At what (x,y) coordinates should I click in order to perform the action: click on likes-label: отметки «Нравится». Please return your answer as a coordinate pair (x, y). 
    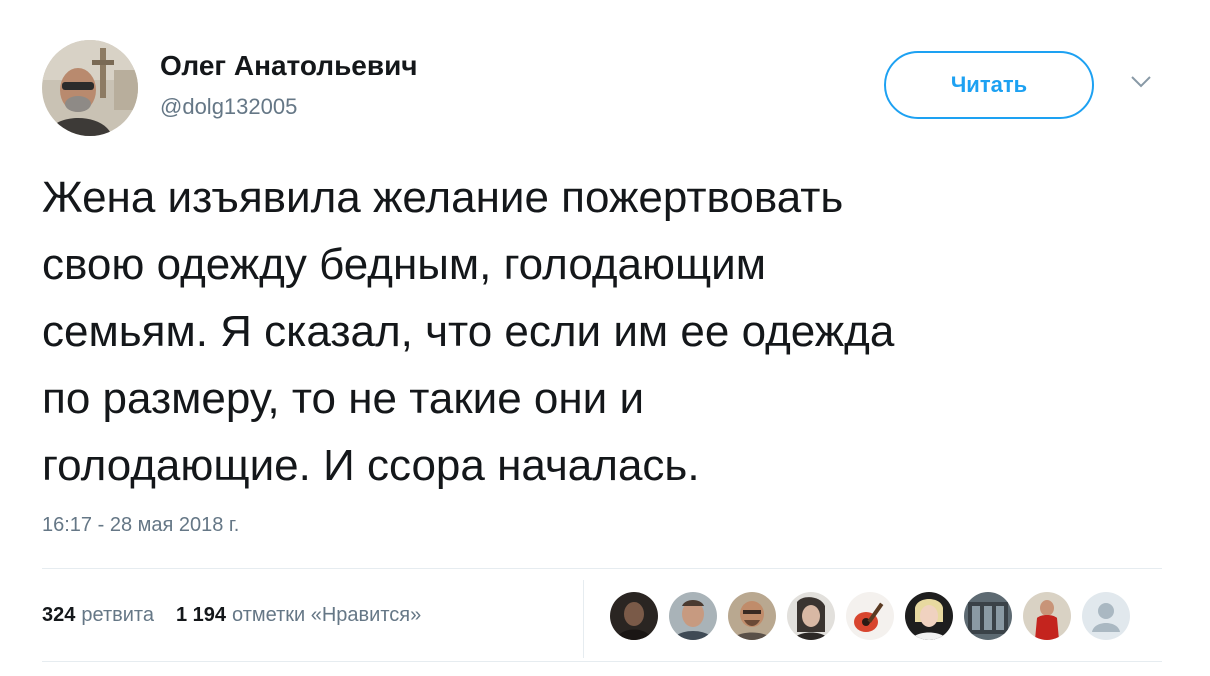
    Looking at the image, I should click on (326, 615).